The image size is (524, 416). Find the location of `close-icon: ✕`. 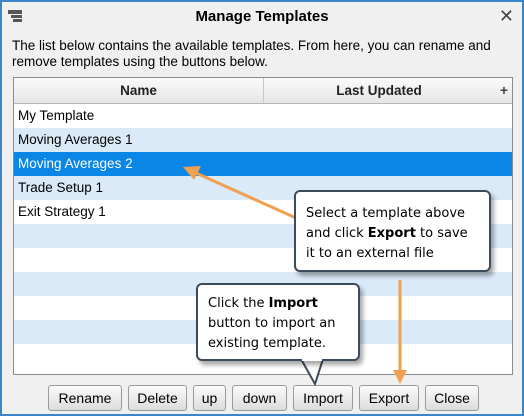

close-icon: ✕ is located at coordinates (506, 16).